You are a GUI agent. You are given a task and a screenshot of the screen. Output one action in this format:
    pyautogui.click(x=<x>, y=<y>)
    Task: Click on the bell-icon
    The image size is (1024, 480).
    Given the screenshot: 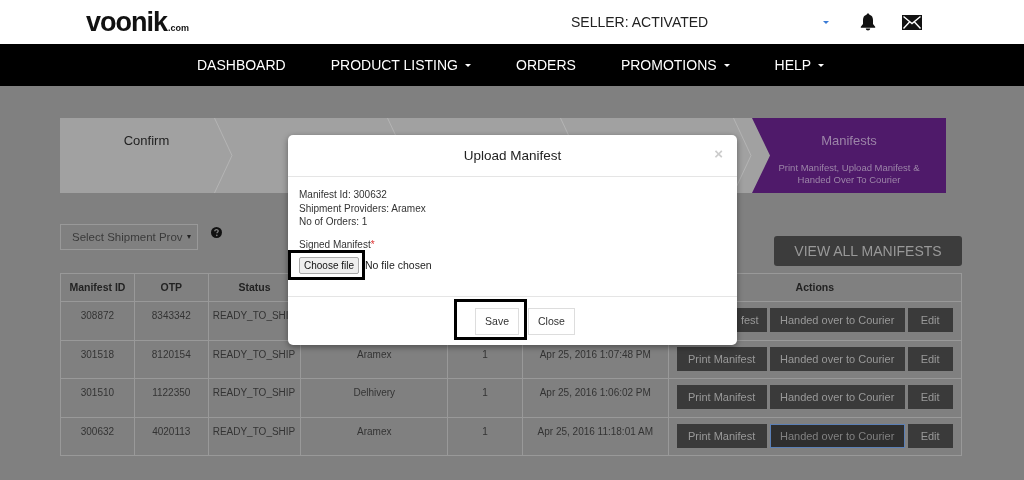 What is the action you would take?
    pyautogui.click(x=868, y=22)
    